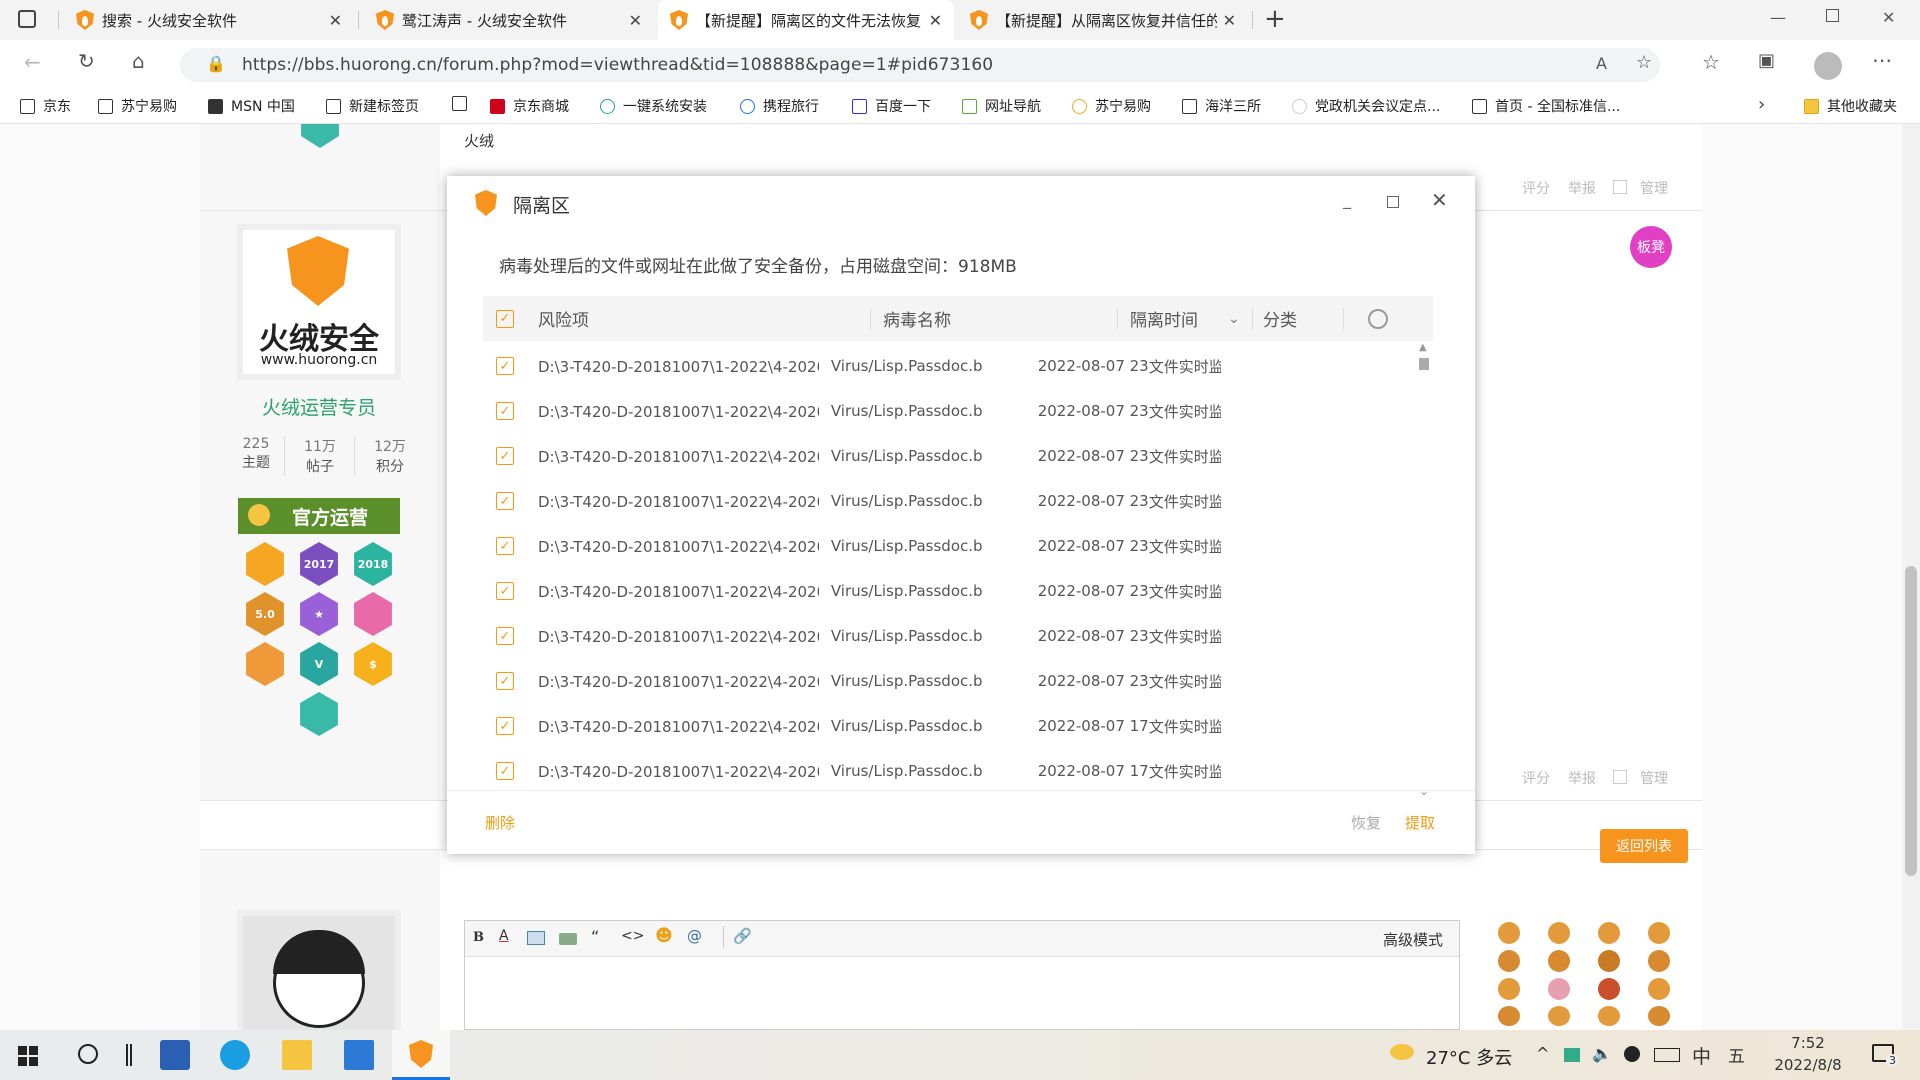 This screenshot has width=1920, height=1080. I want to click on media-icon, so click(568, 939).